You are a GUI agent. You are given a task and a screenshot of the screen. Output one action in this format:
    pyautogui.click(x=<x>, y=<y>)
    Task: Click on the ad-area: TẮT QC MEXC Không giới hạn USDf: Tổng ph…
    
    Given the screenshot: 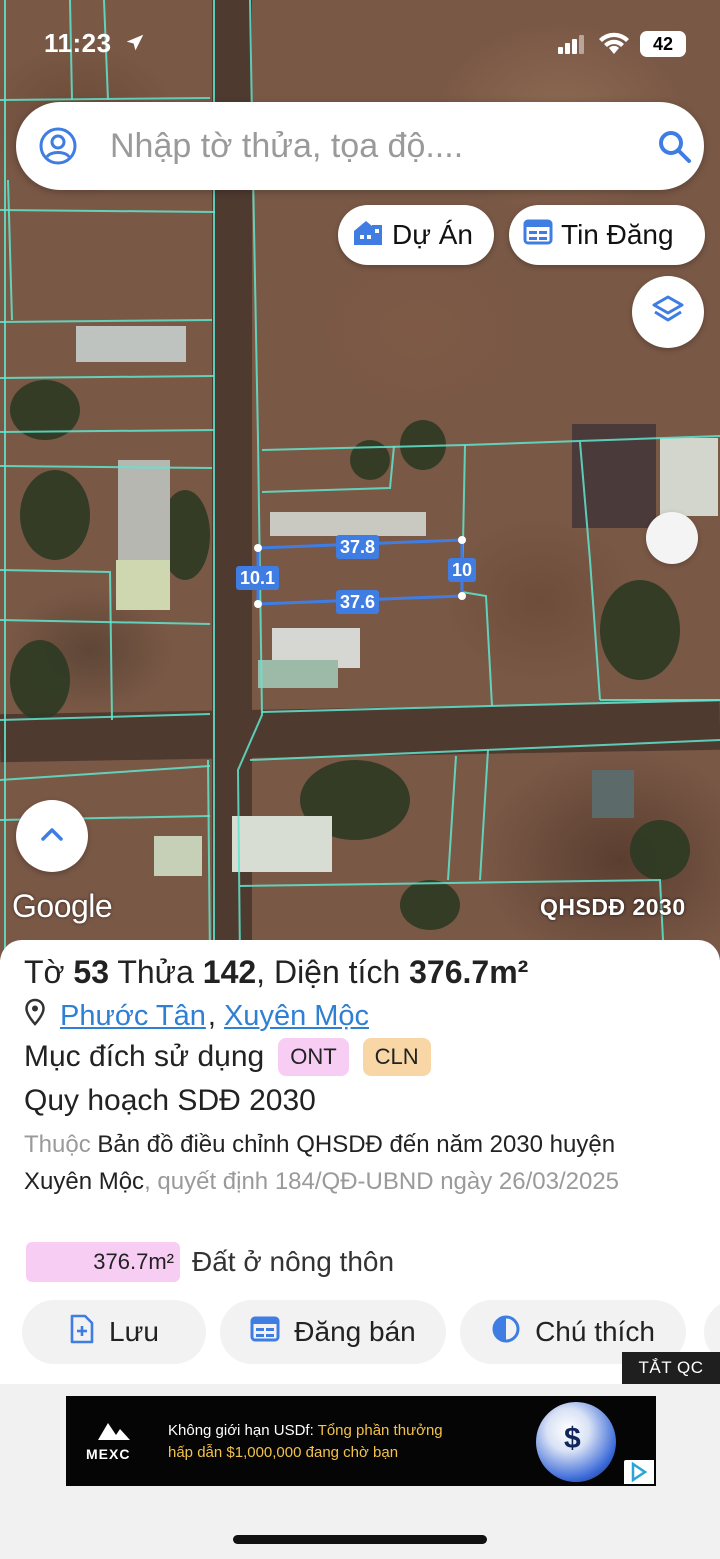 What is the action you would take?
    pyautogui.click(x=360, y=1455)
    